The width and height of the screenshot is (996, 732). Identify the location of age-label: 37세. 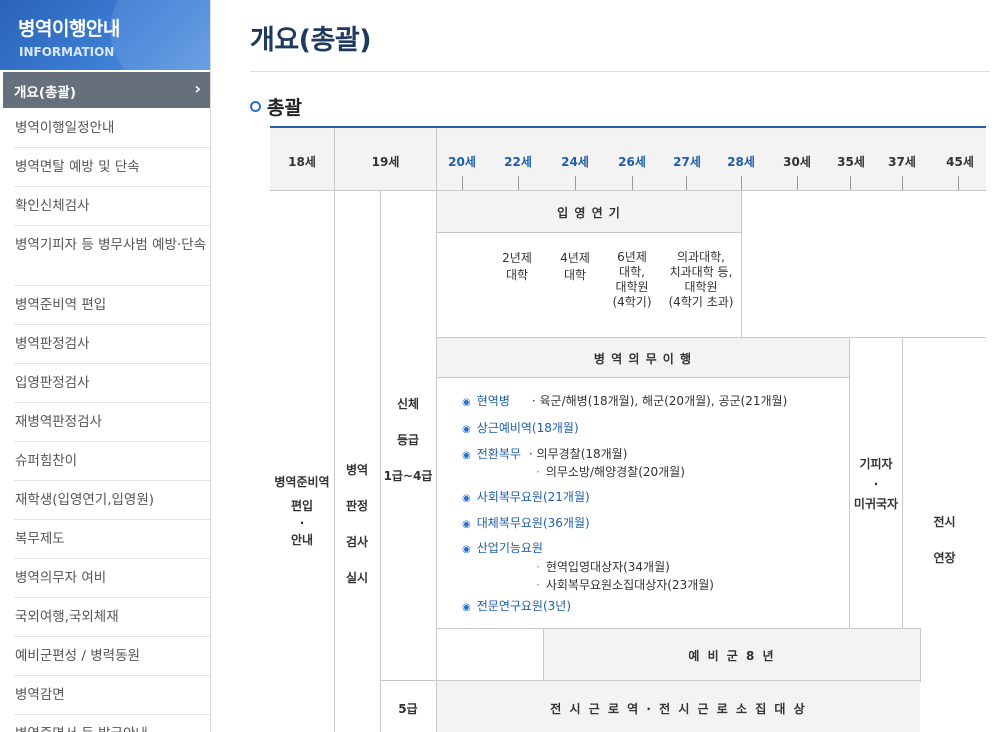
(902, 162).